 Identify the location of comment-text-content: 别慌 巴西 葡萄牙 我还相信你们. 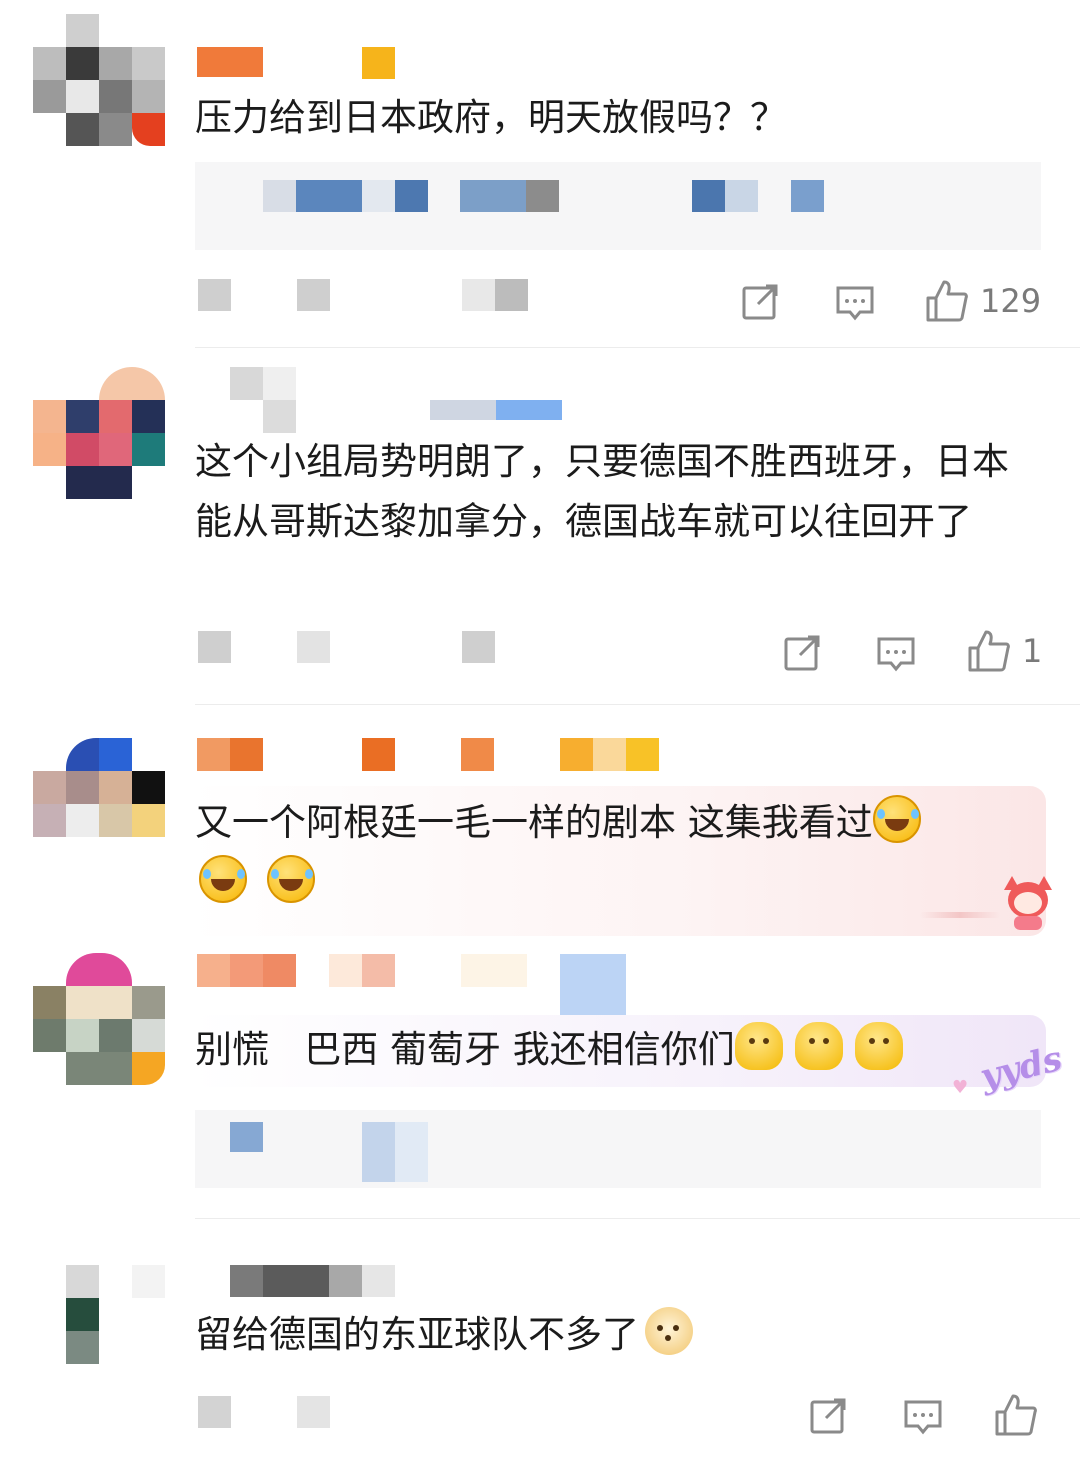
(465, 1049).